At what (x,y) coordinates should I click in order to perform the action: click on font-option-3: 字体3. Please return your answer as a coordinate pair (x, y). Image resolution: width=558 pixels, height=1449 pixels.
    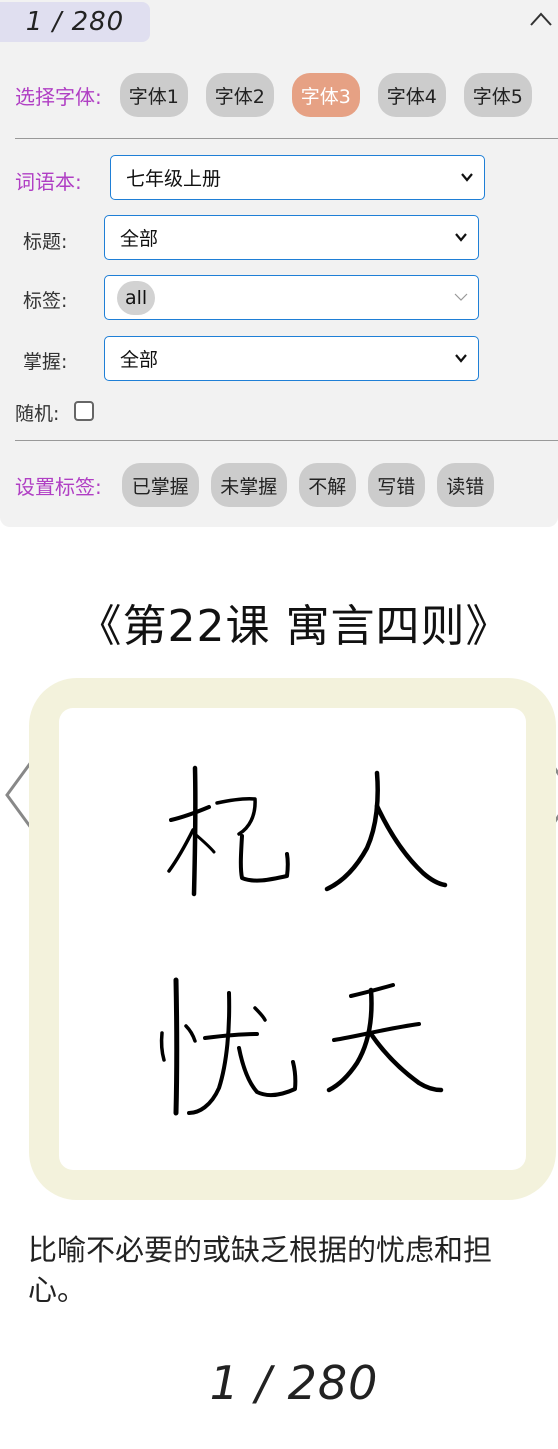
    Looking at the image, I should click on (325, 95).